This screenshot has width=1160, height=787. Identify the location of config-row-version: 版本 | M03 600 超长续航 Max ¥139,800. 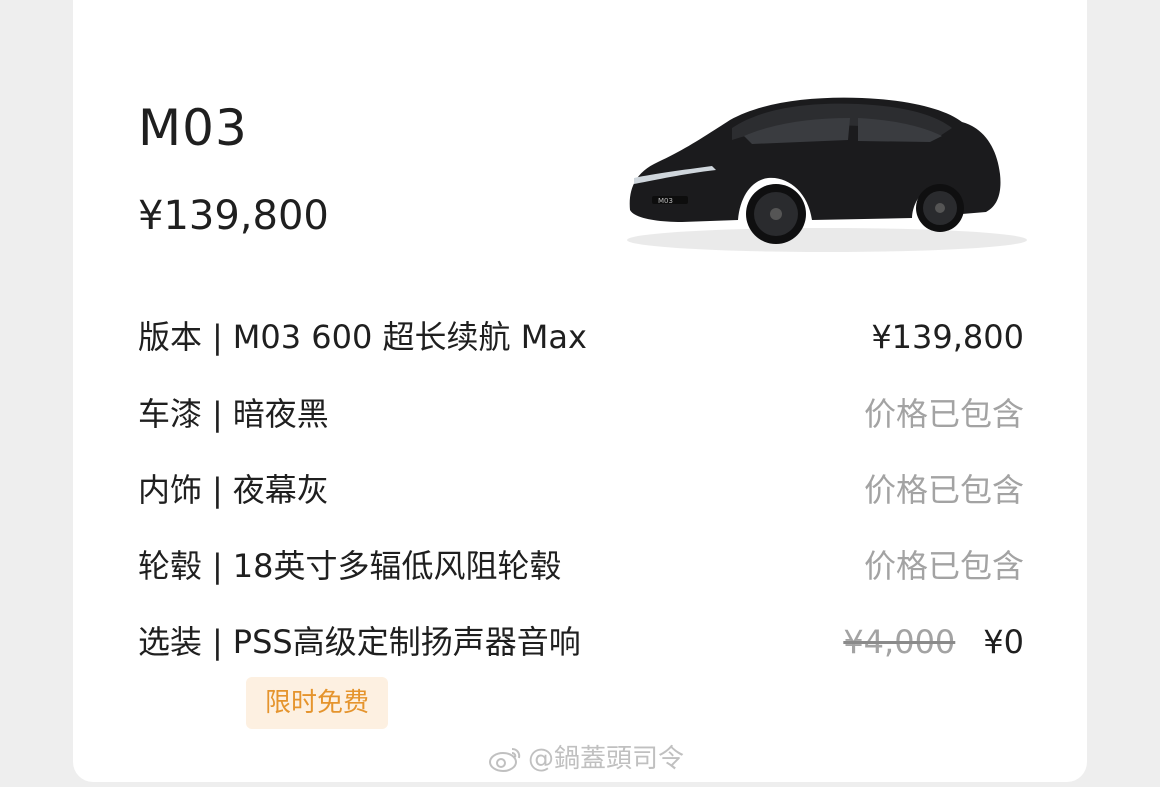
(581, 337).